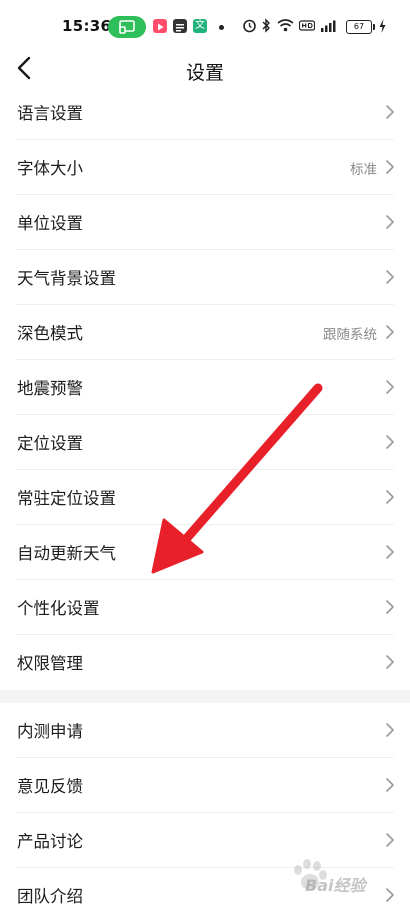 This screenshot has height=923, width=410. I want to click on news-app-icon, so click(180, 26).